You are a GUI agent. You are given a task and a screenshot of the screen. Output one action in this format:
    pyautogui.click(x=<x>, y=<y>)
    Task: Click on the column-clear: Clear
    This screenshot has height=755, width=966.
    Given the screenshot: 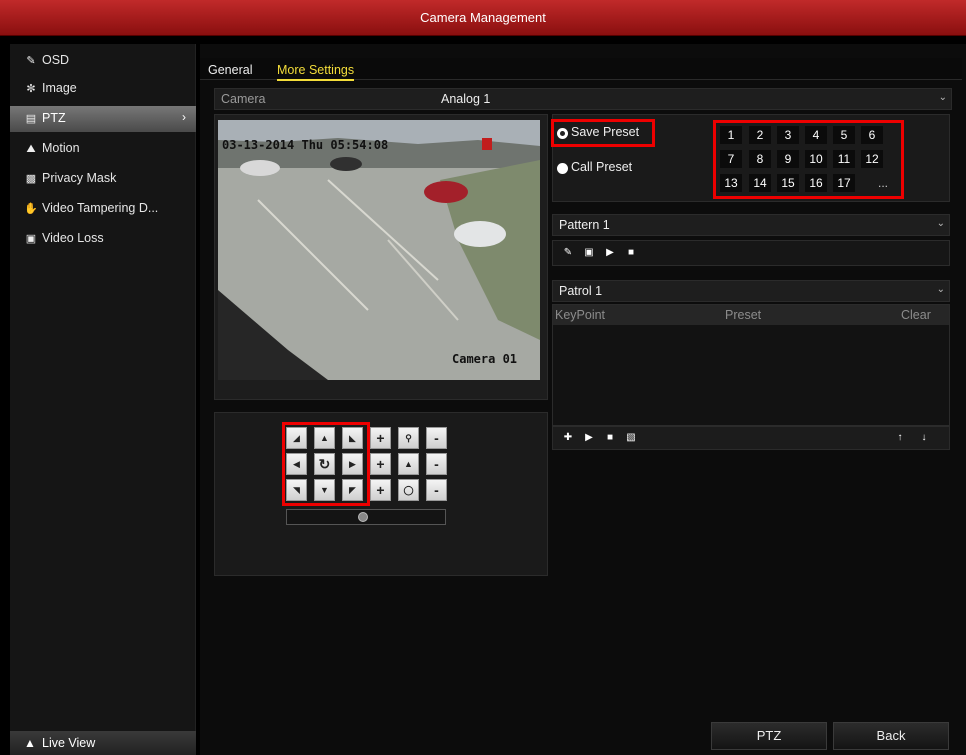 What is the action you would take?
    pyautogui.click(x=916, y=315)
    